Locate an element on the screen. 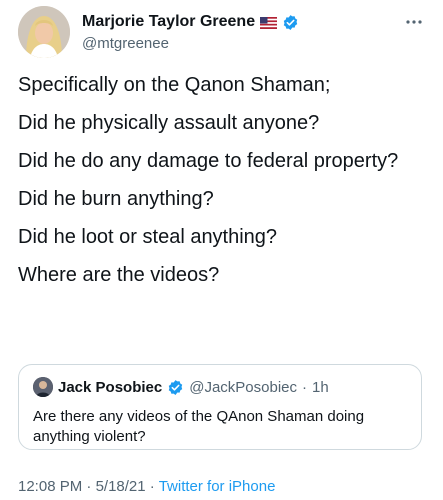 The image size is (443, 500). tweet-line: Did he physically assault anyone? is located at coordinates (169, 123).